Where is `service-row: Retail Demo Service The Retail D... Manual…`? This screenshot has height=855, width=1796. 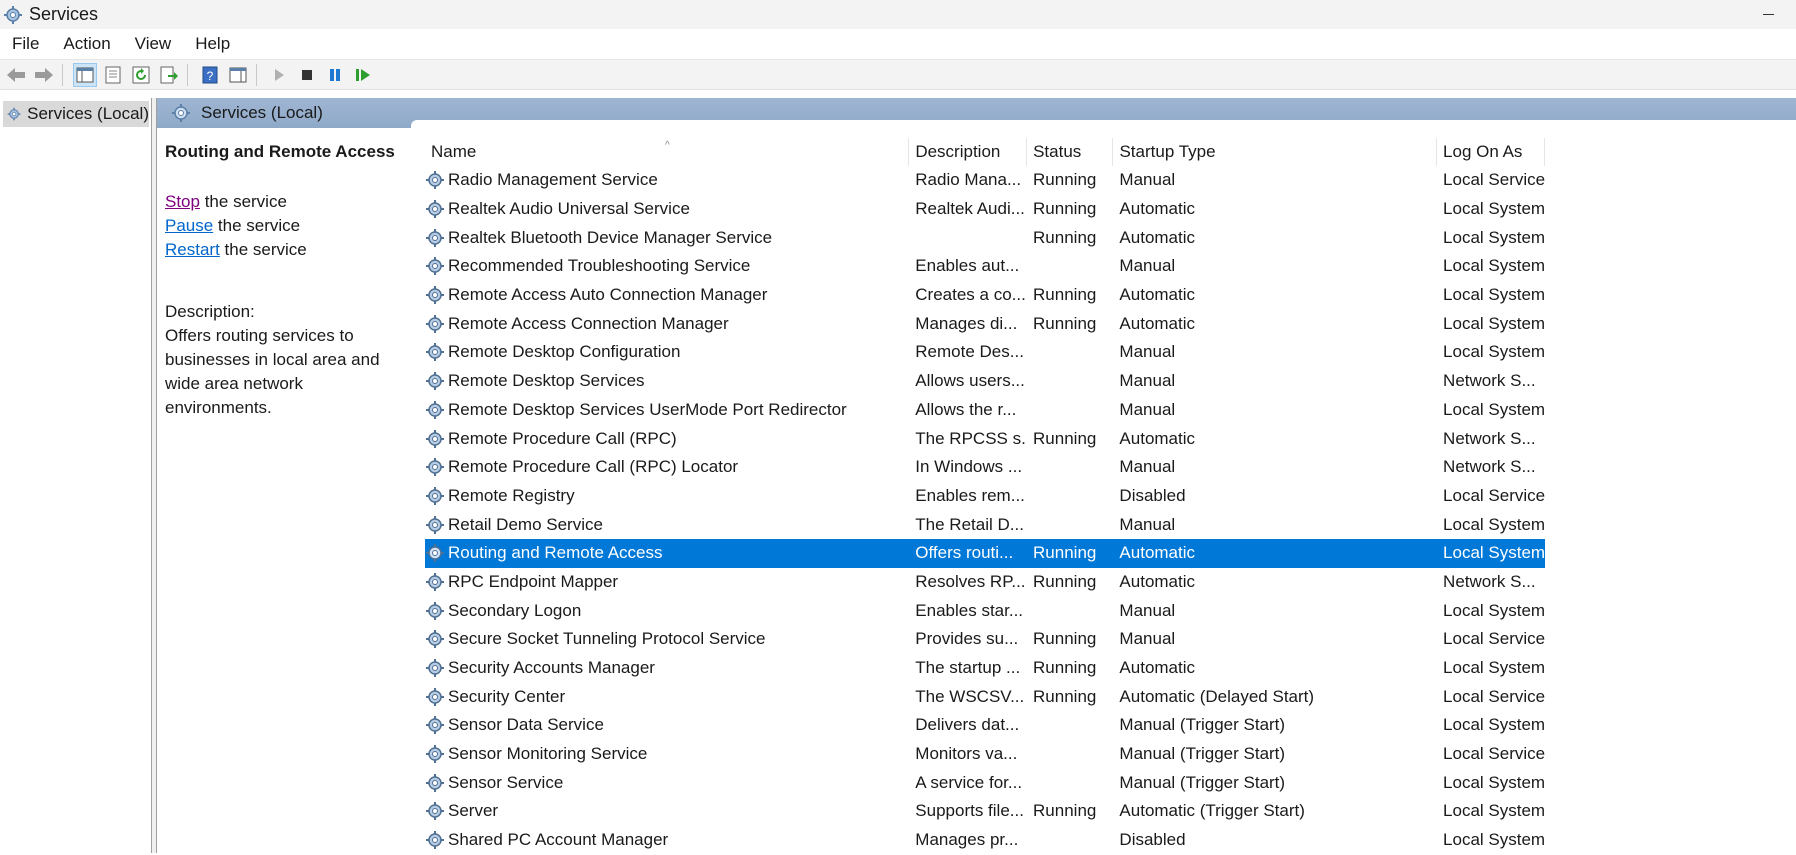 service-row: Retail Demo Service The Retail D... Manual… is located at coordinates (985, 524).